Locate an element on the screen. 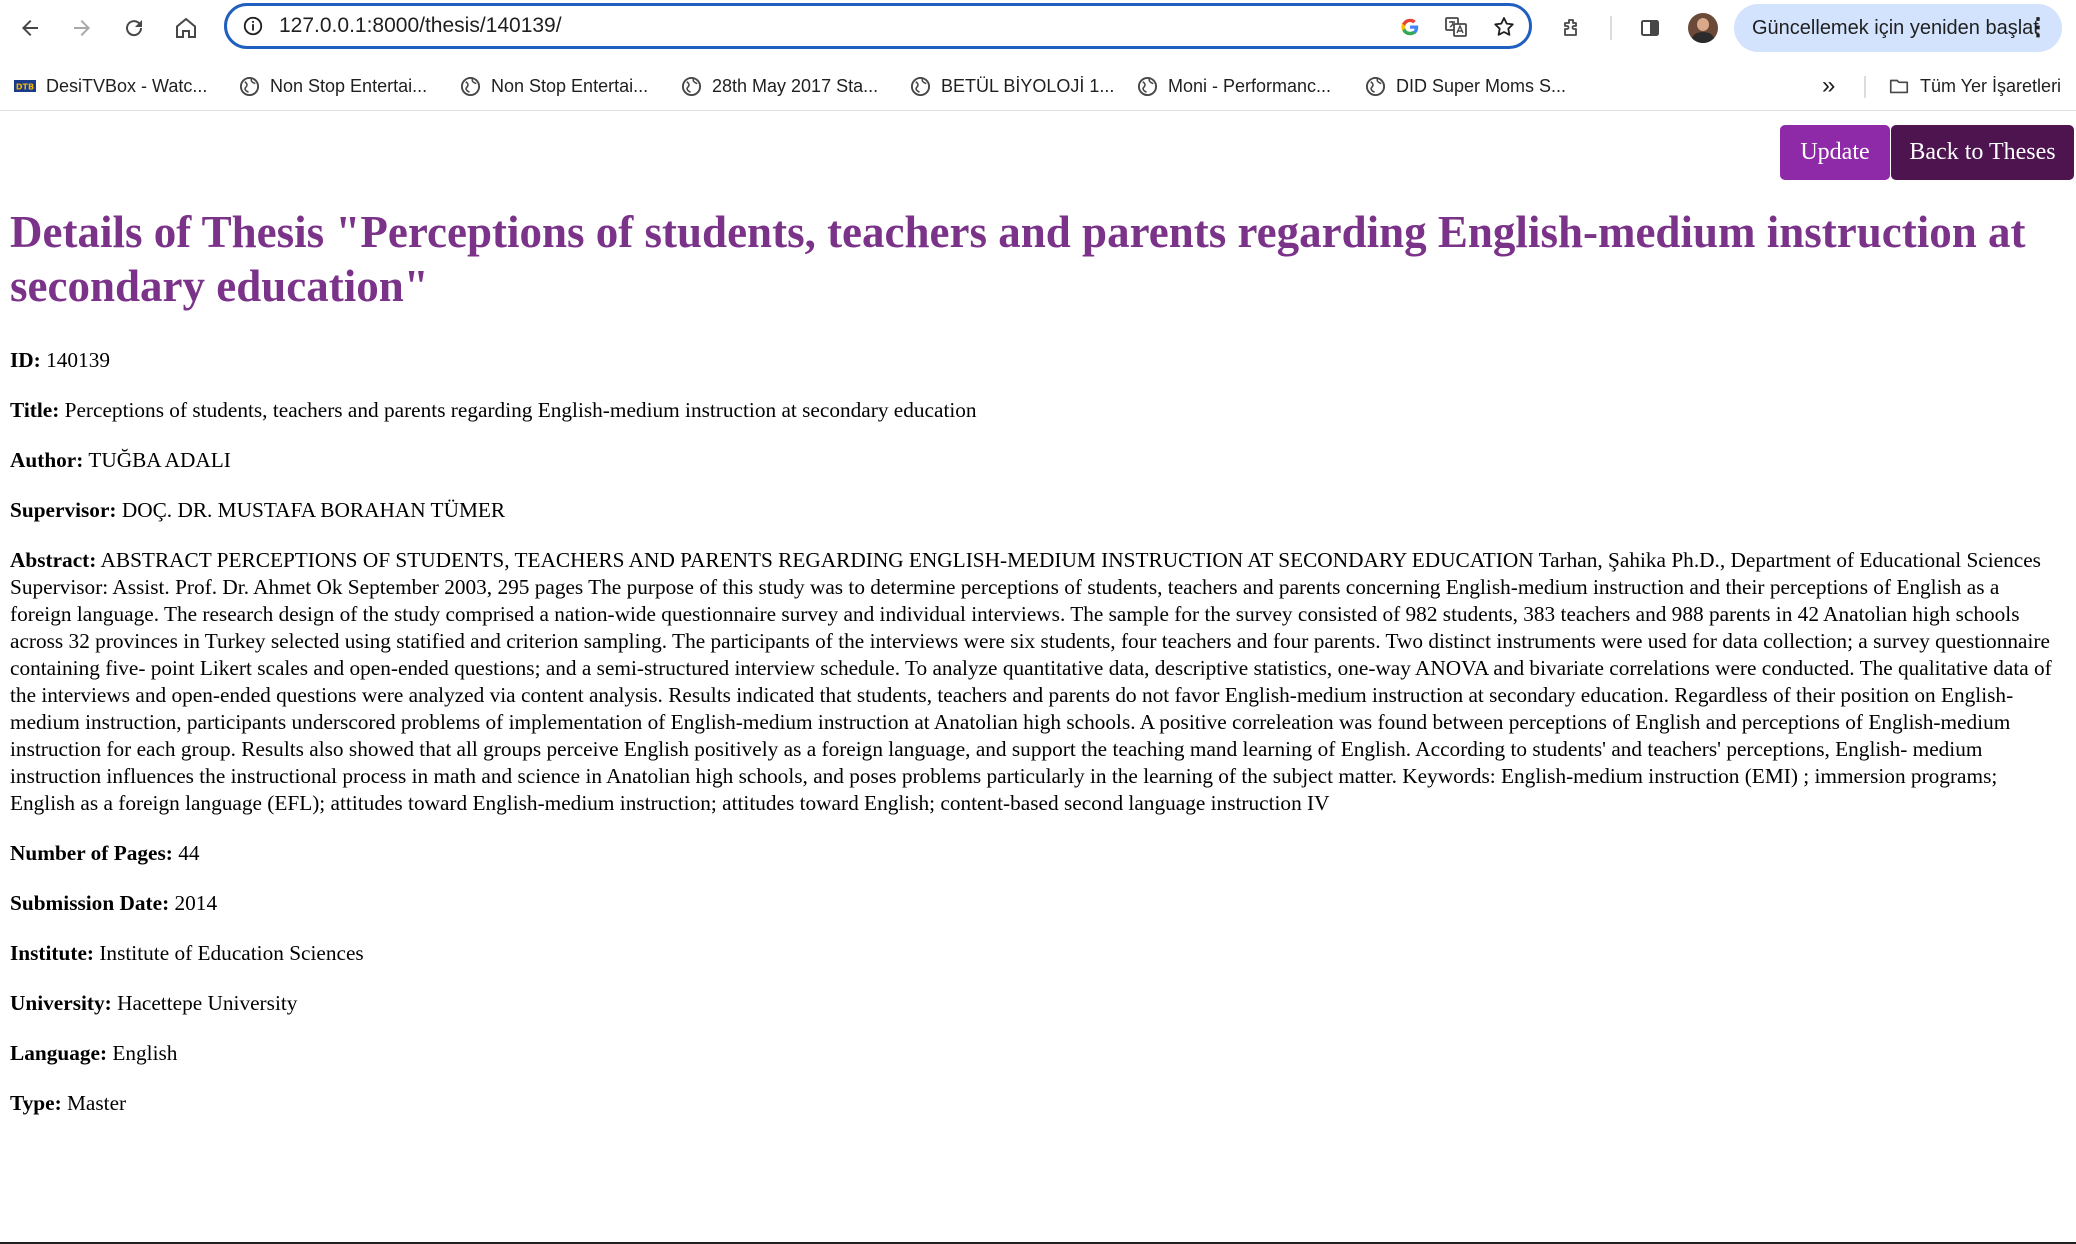 Image resolution: width=2076 pixels, height=1244 pixels. field-number-of-pages: Number of Pages: 44 is located at coordinates (1038, 853).